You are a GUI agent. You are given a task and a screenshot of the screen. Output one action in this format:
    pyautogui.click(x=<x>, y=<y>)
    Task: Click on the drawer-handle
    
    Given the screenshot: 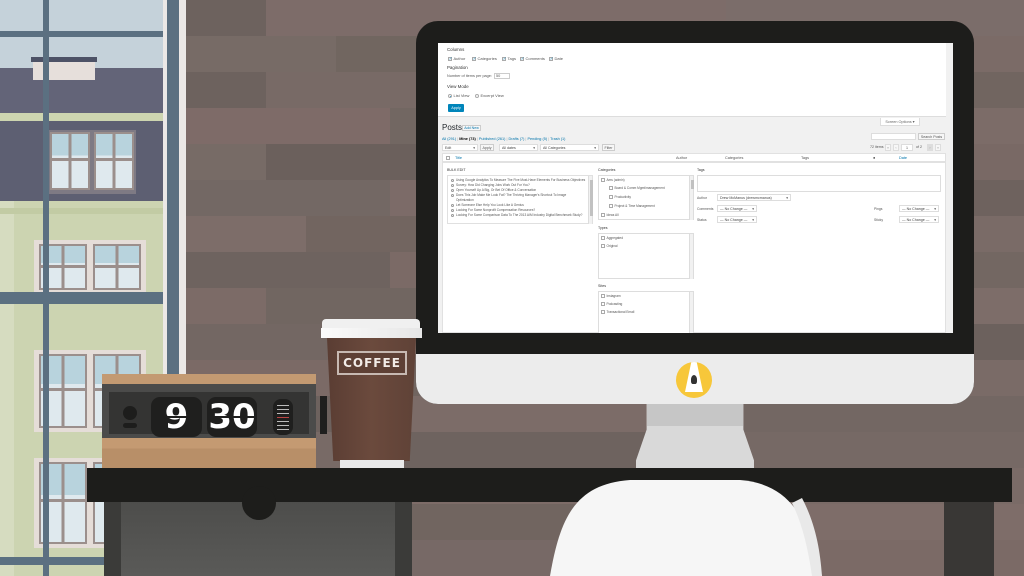 What is the action you would take?
    pyautogui.click(x=259, y=503)
    